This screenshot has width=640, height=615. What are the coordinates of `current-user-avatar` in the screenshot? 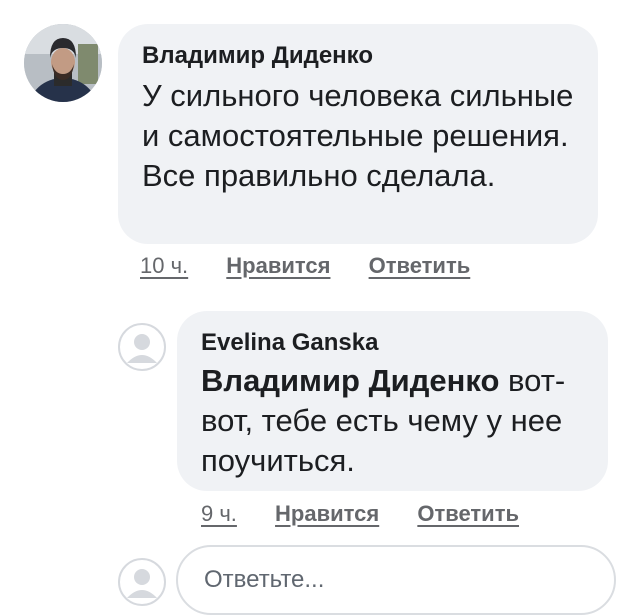 It's located at (142, 582).